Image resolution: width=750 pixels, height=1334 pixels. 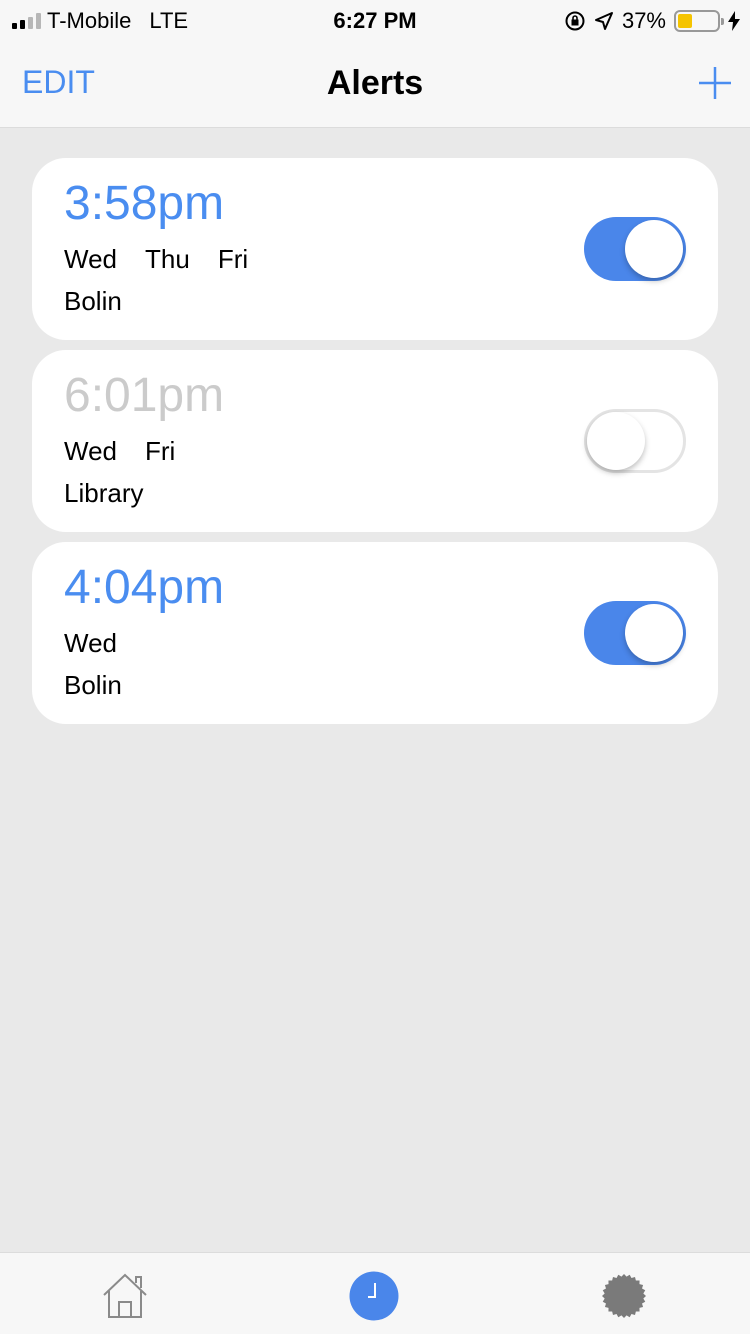 I want to click on status-bar: T-Mobile LTE 6:27 PM 37%, so click(x=375, y=20).